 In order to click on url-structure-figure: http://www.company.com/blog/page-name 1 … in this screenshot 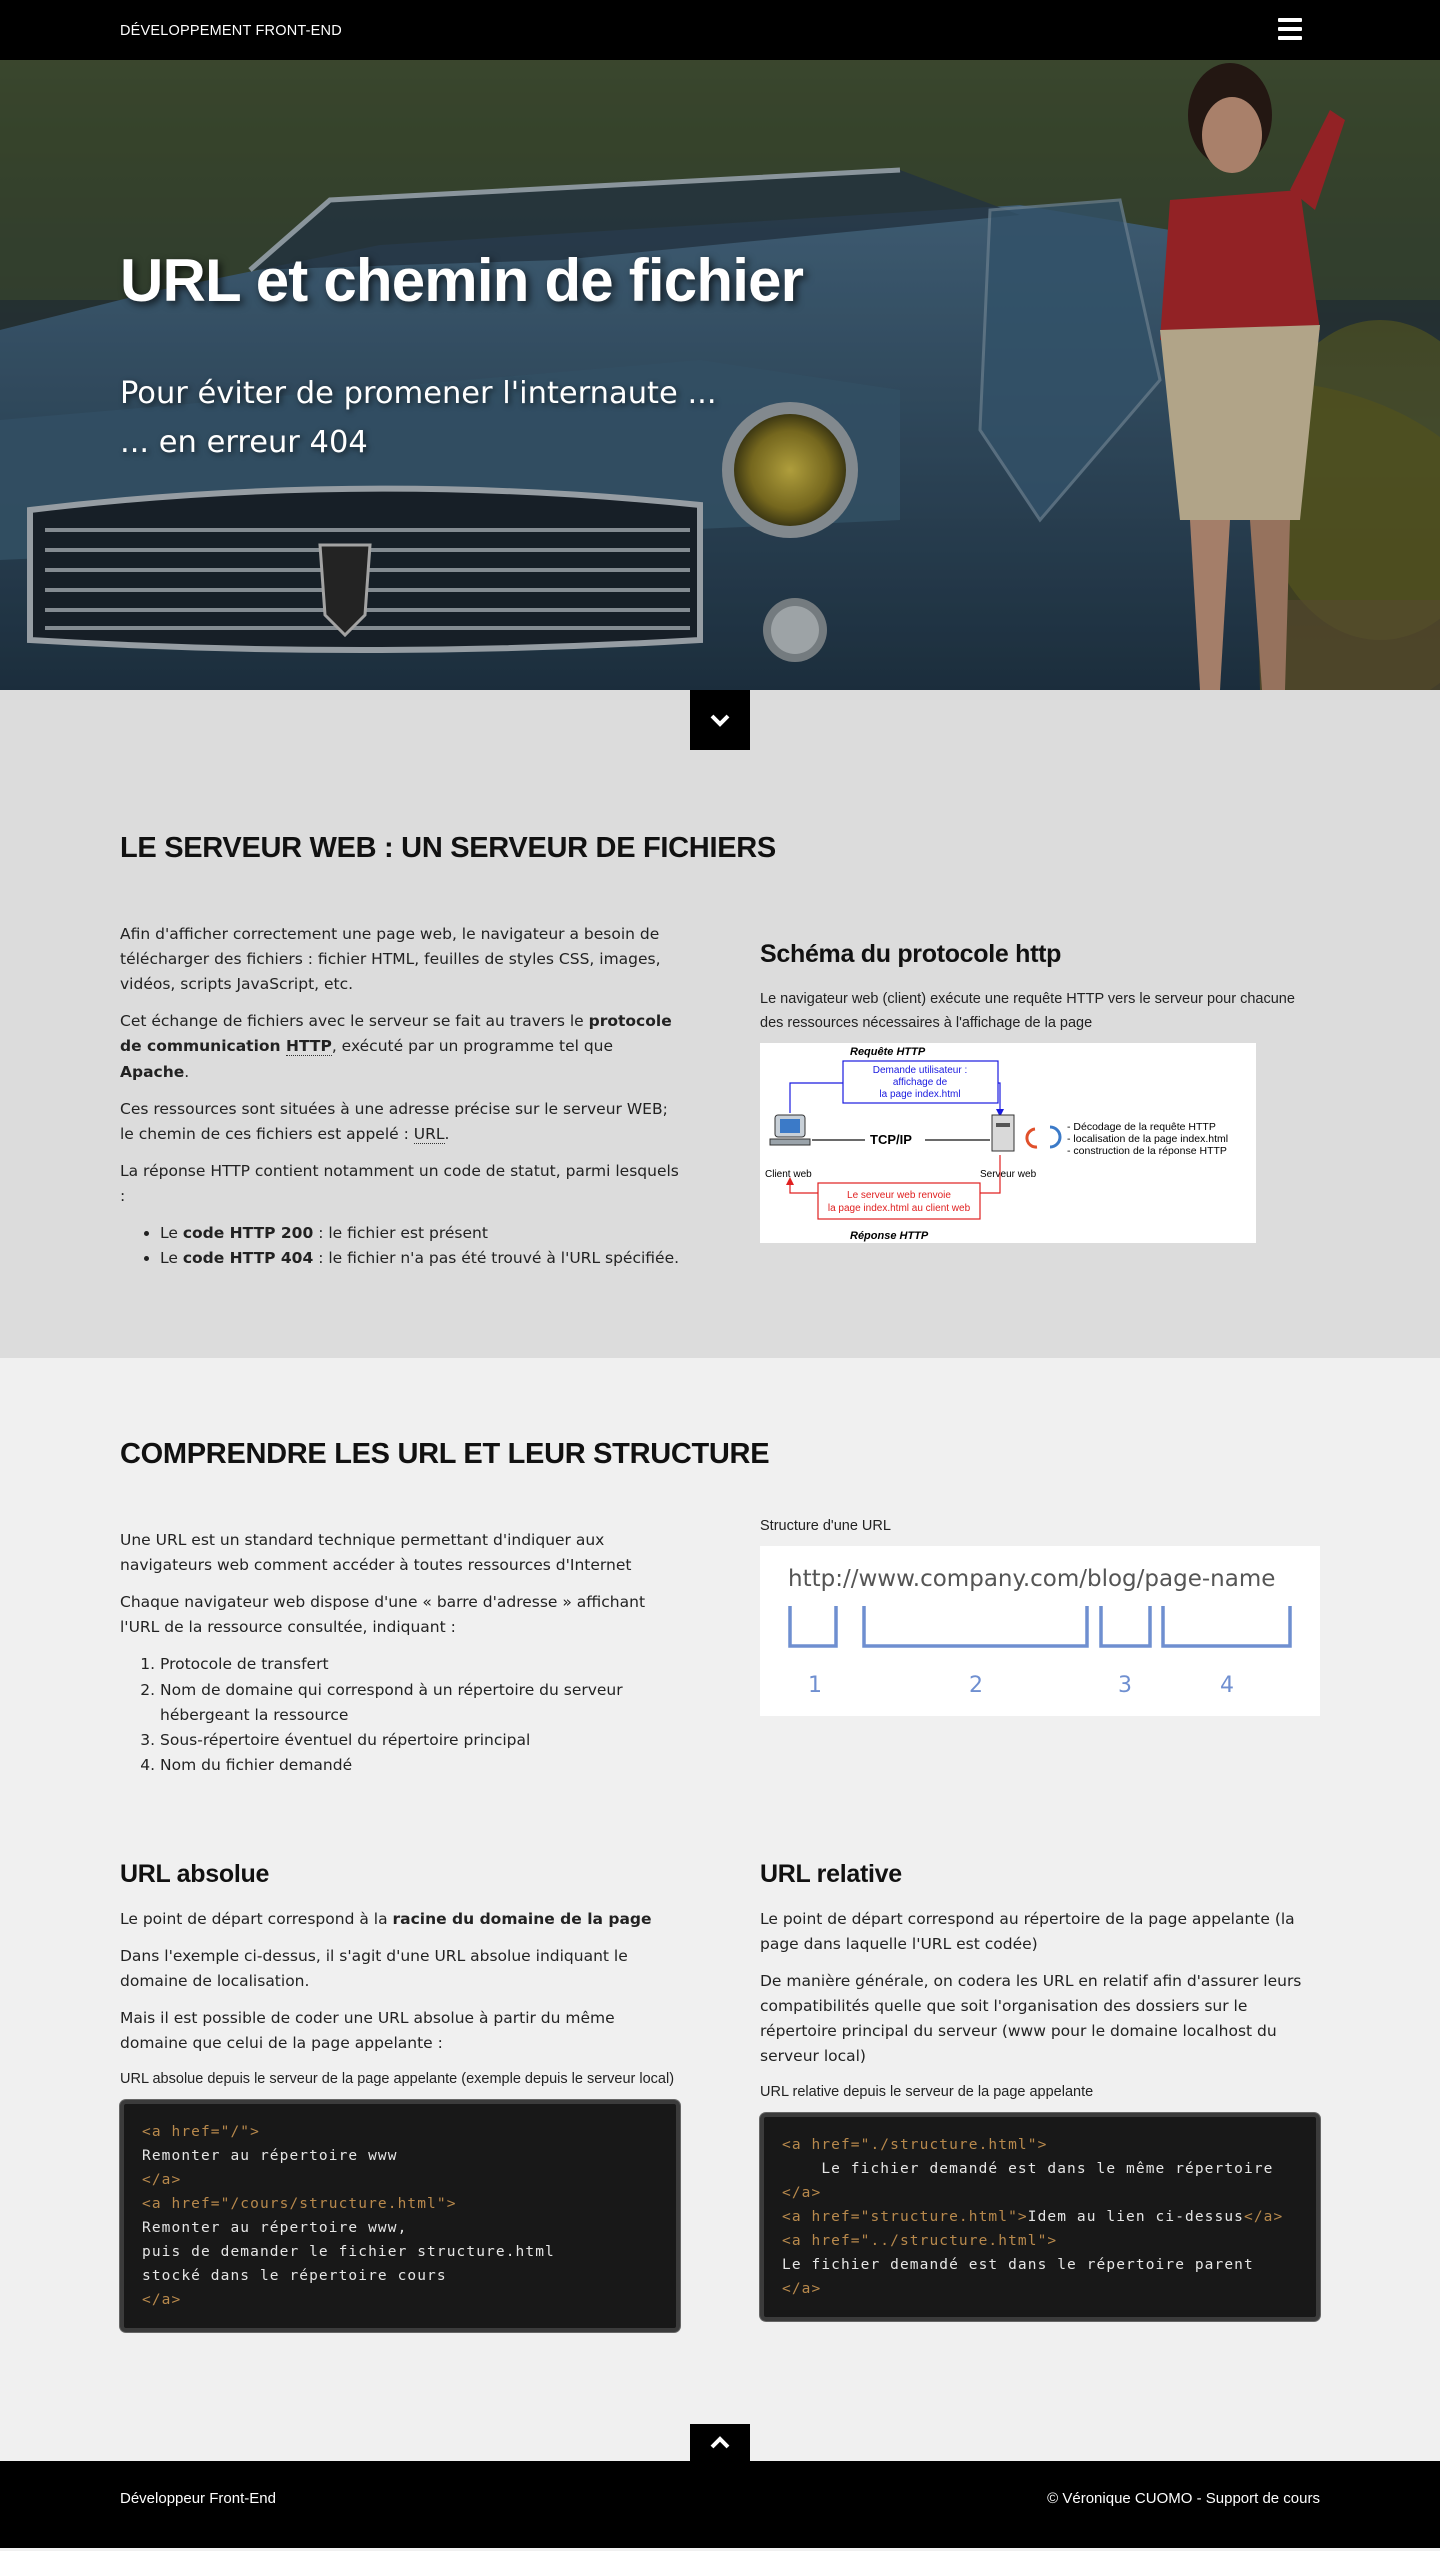, I will do `click(1040, 1631)`.